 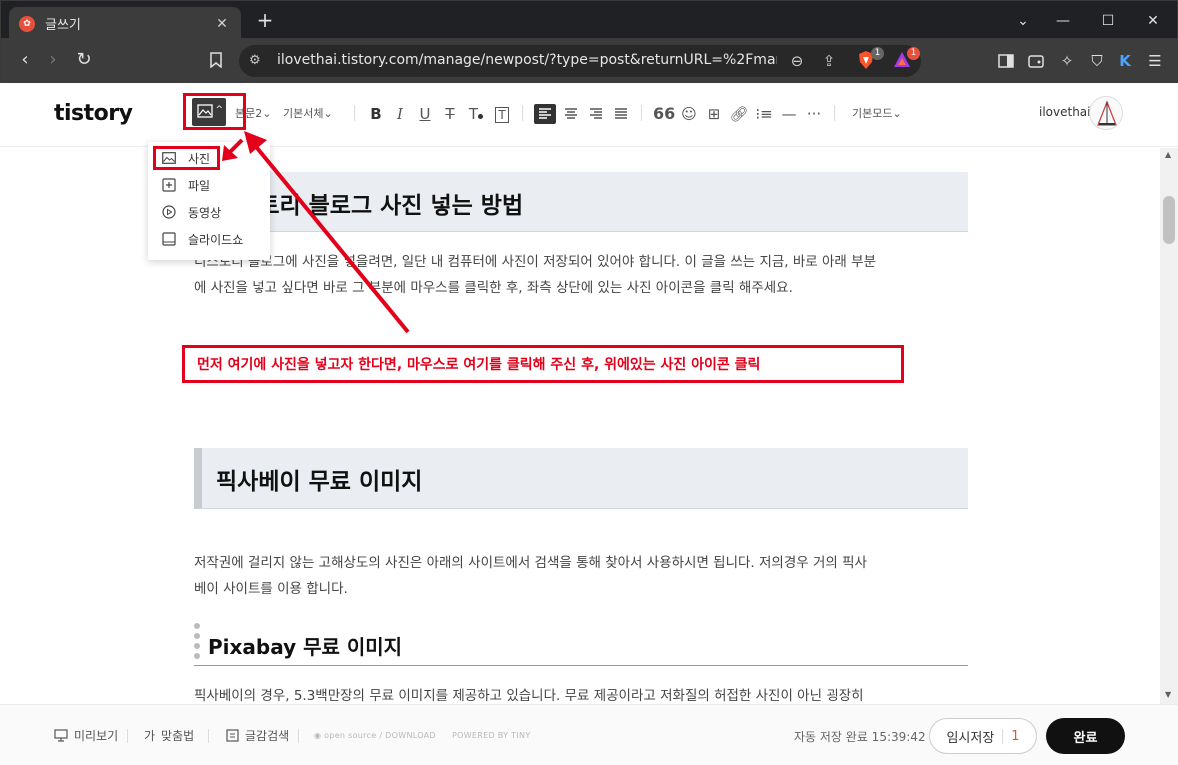 What do you see at coordinates (1125, 61) in the screenshot?
I see `extension-icon: K` at bounding box center [1125, 61].